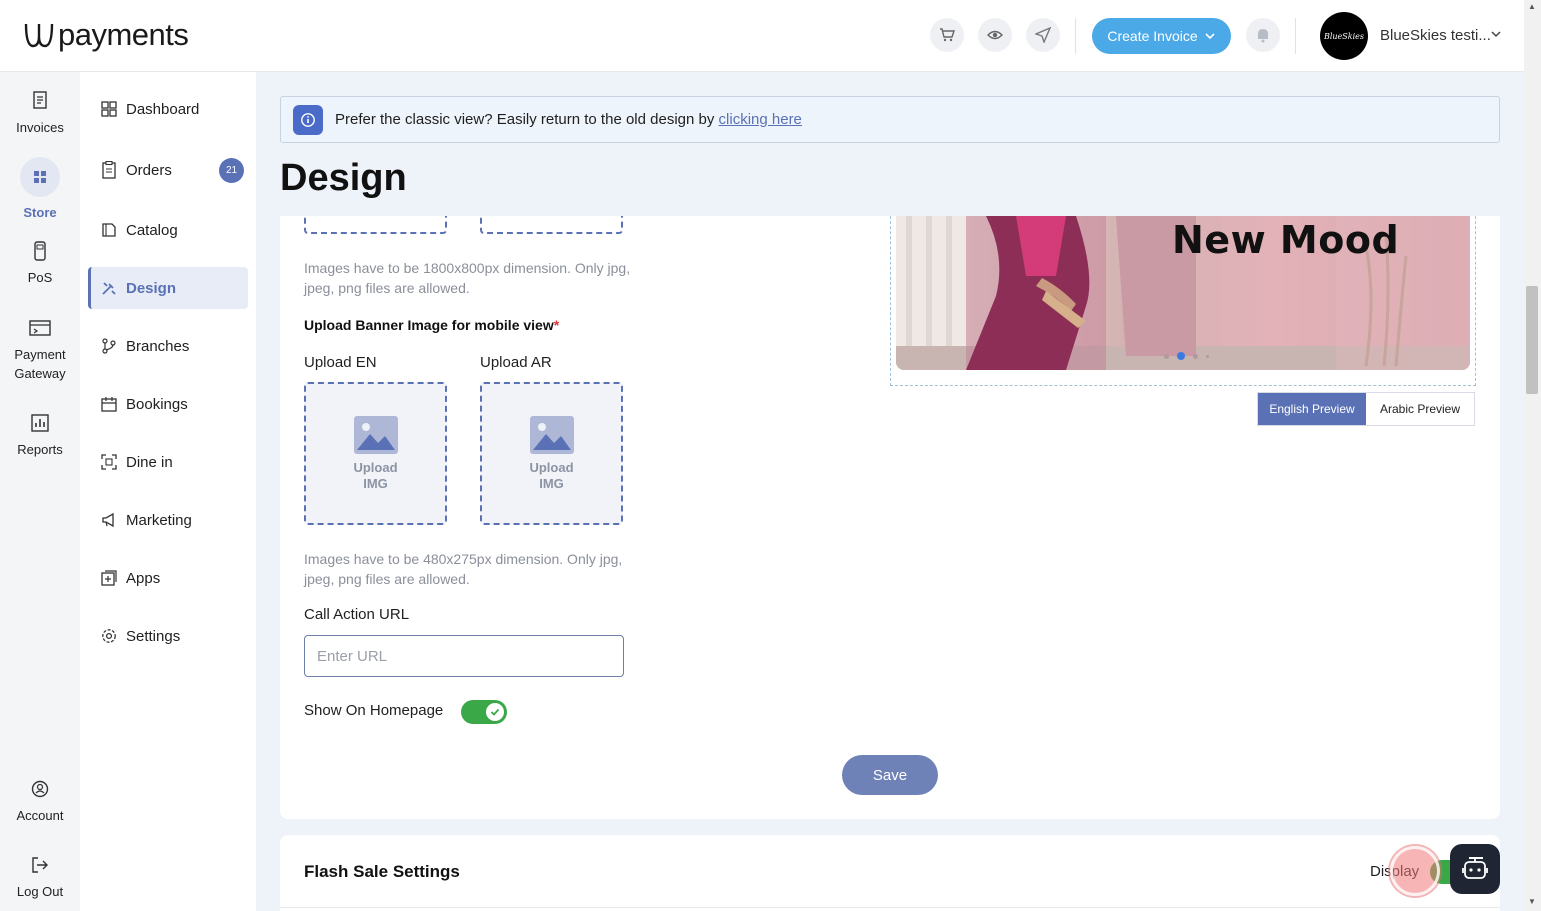  What do you see at coordinates (551, 476) in the screenshot?
I see `upload-img-text: Upload IMG` at bounding box center [551, 476].